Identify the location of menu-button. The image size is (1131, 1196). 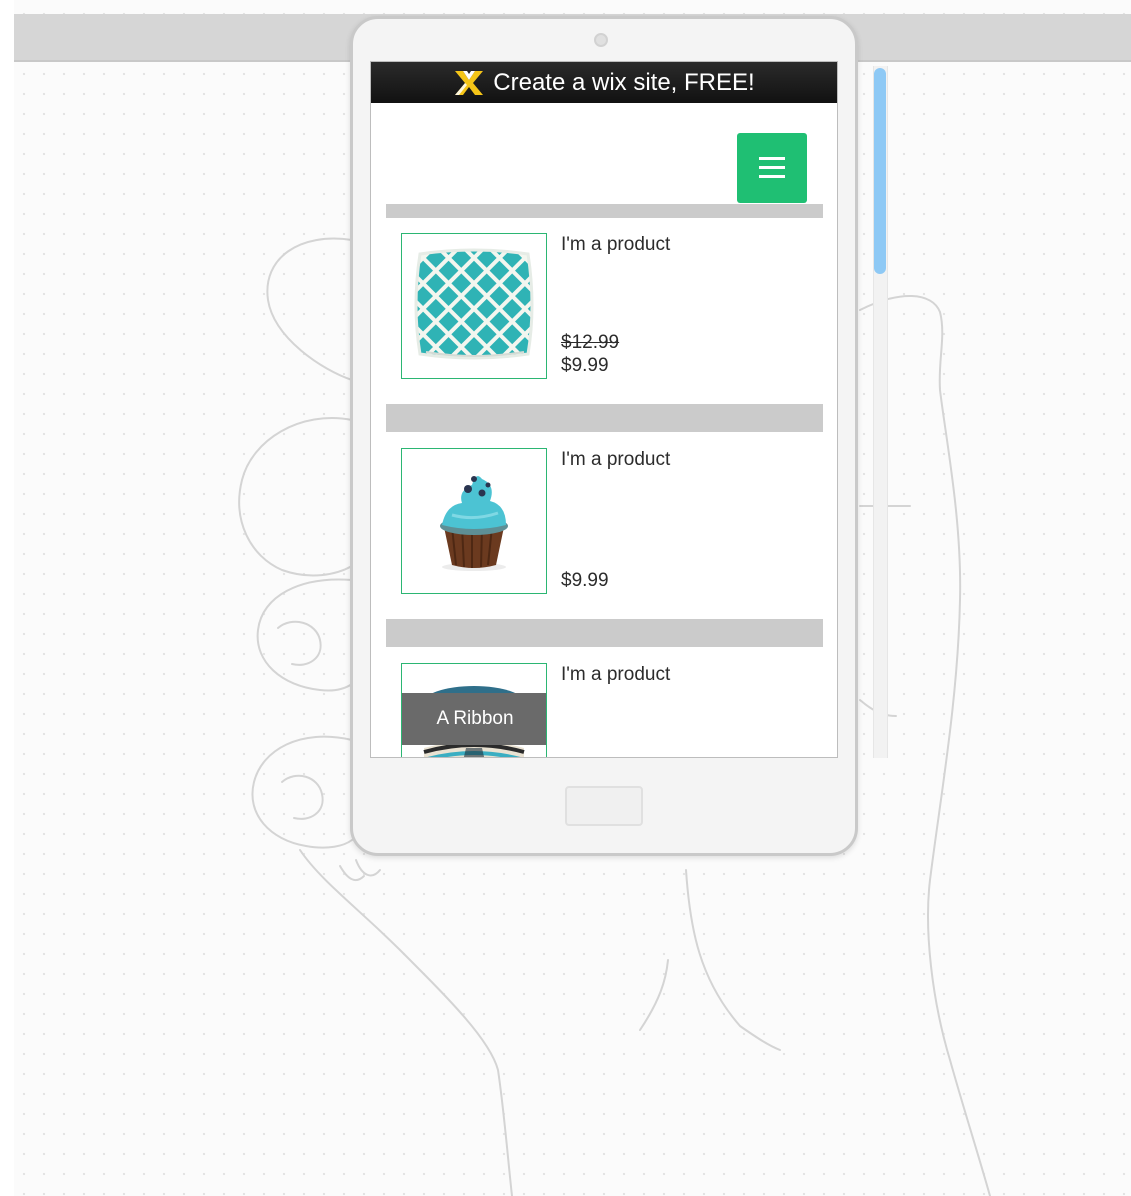
(772, 168).